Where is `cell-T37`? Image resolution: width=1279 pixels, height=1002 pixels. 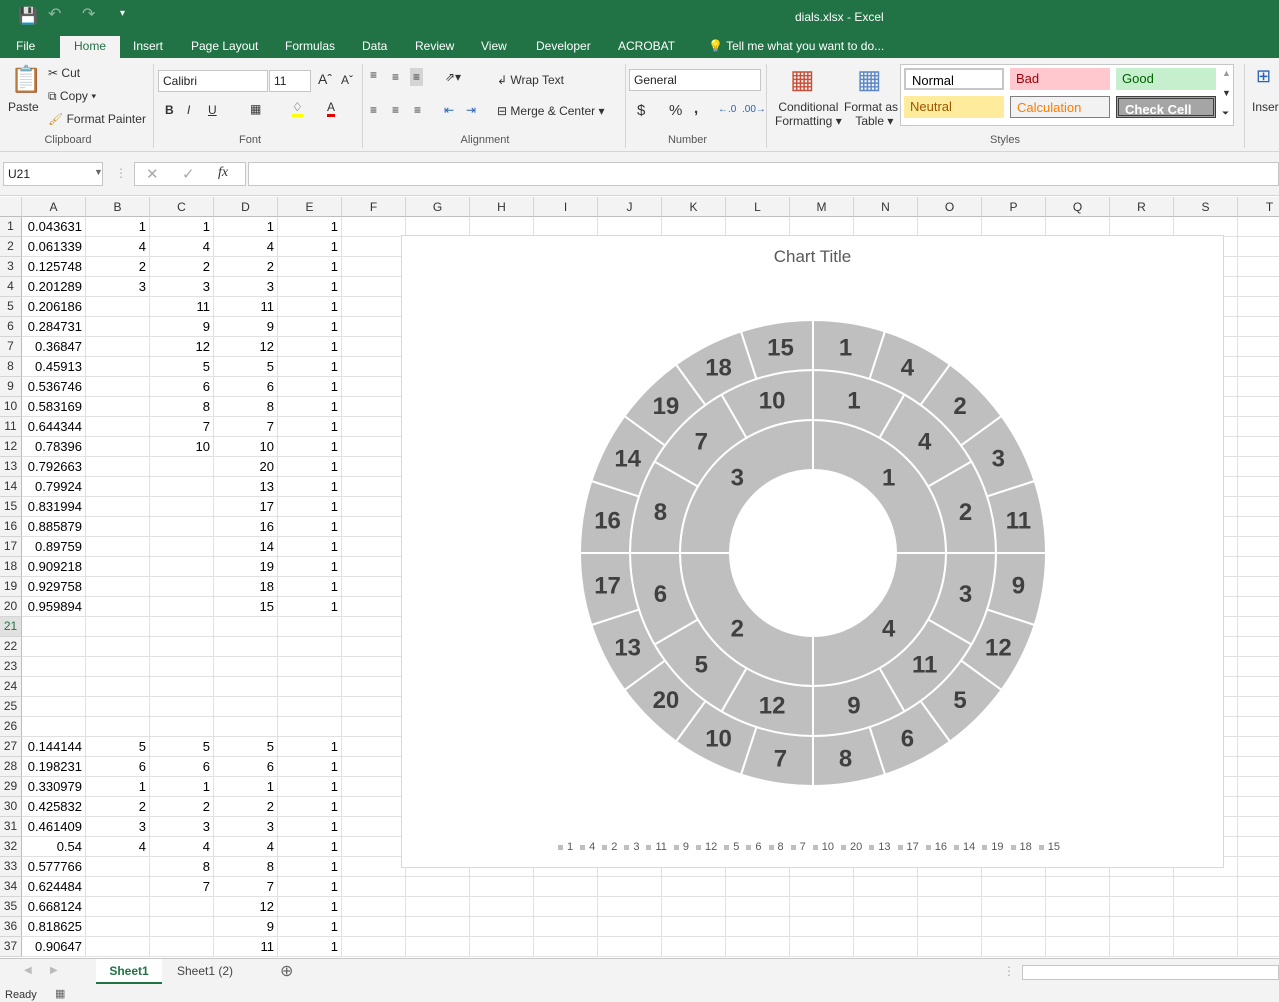 cell-T37 is located at coordinates (1258, 947).